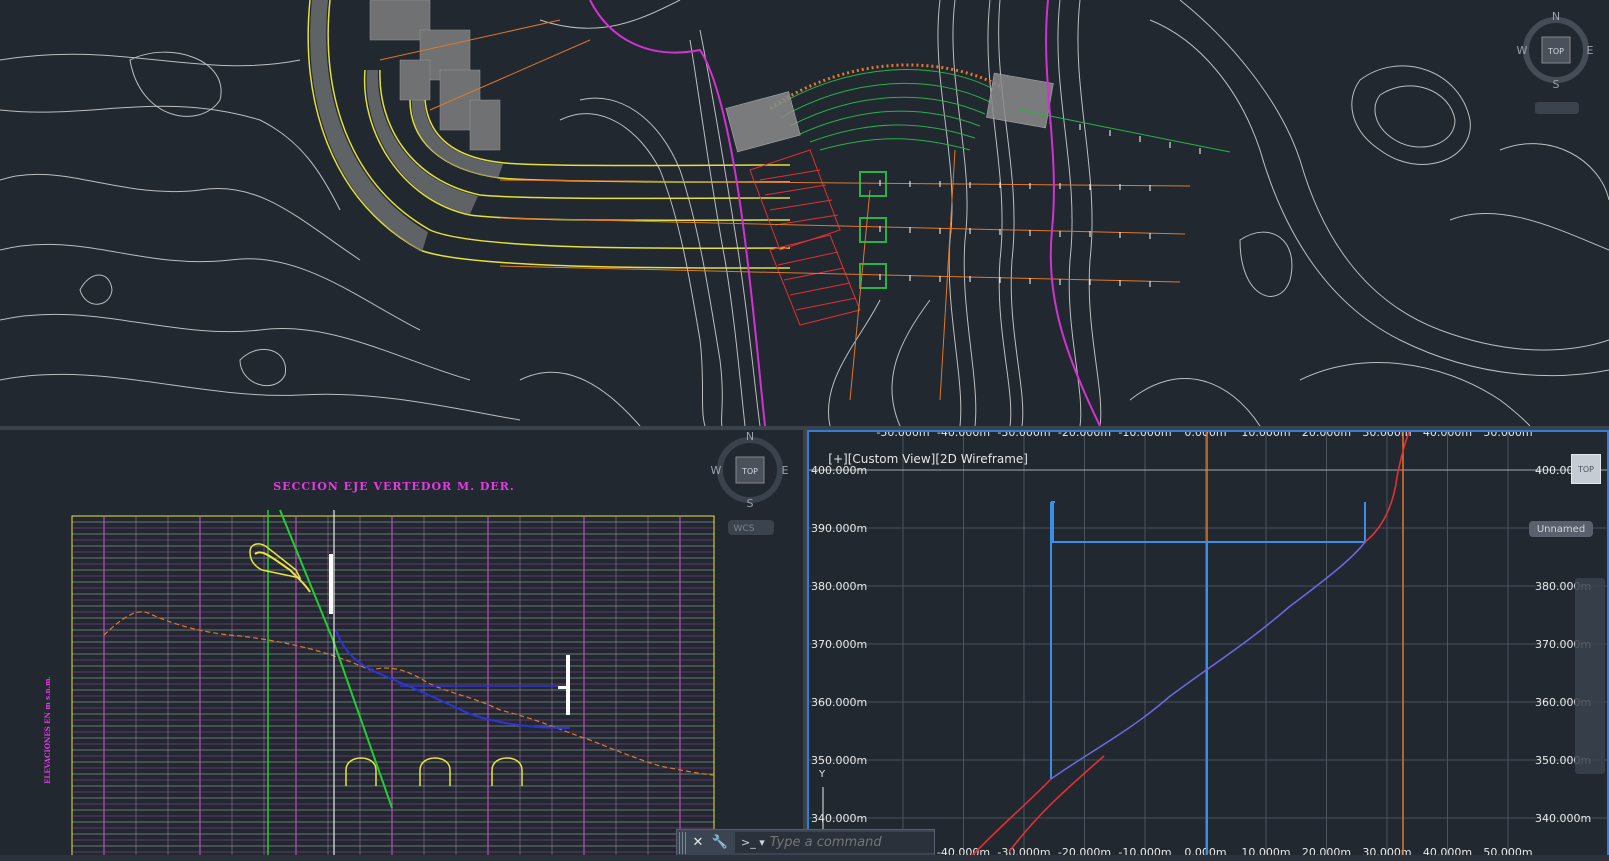 This screenshot has width=1609, height=861. What do you see at coordinates (1555, 62) in the screenshot?
I see `compass-plan: TOP N S W E` at bounding box center [1555, 62].